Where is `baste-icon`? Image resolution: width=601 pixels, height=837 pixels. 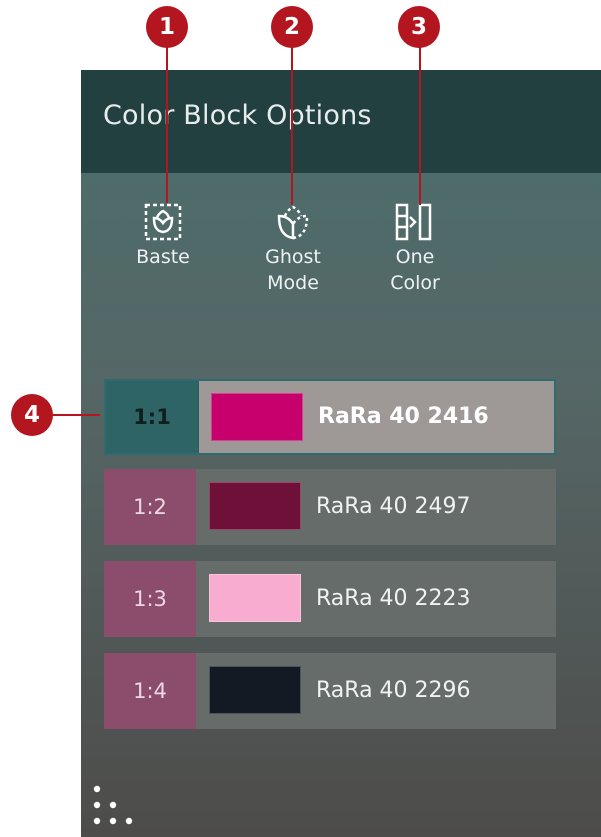 baste-icon is located at coordinates (163, 222).